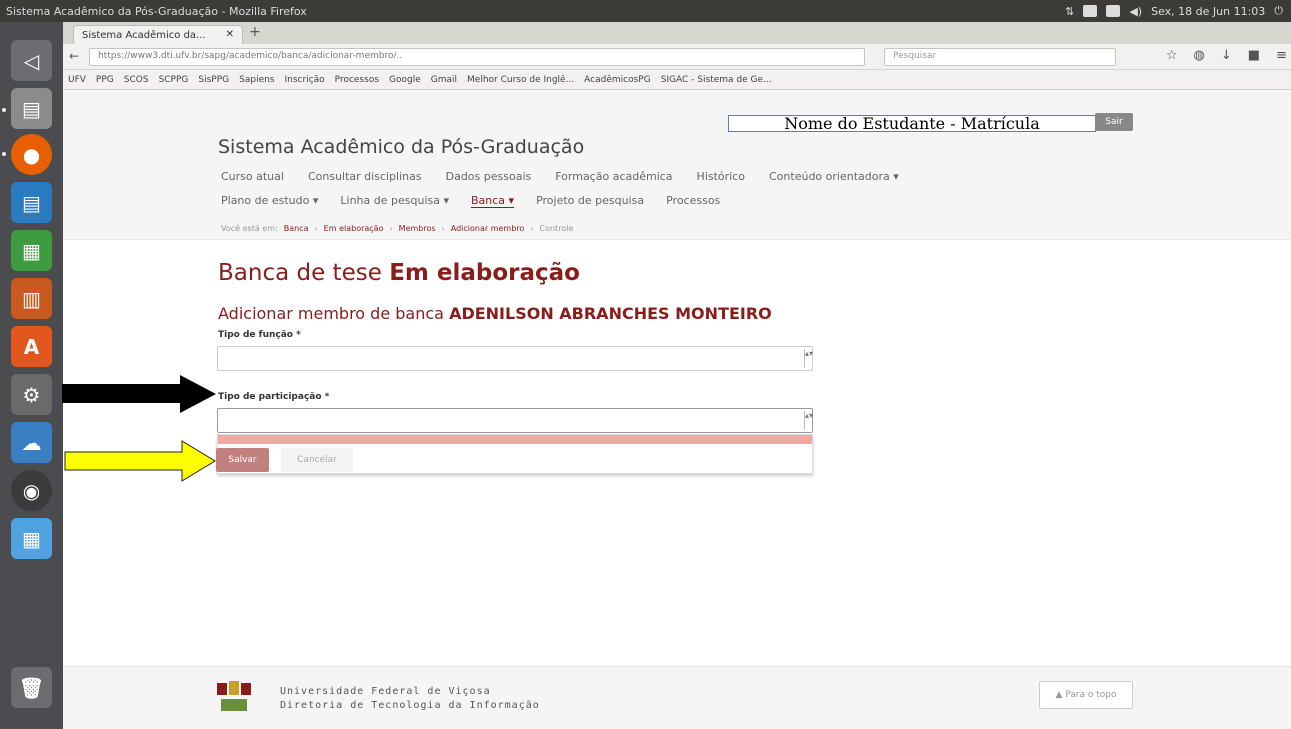 This screenshot has width=1291, height=729. I want to click on yellow-arrow-annotation, so click(140, 461).